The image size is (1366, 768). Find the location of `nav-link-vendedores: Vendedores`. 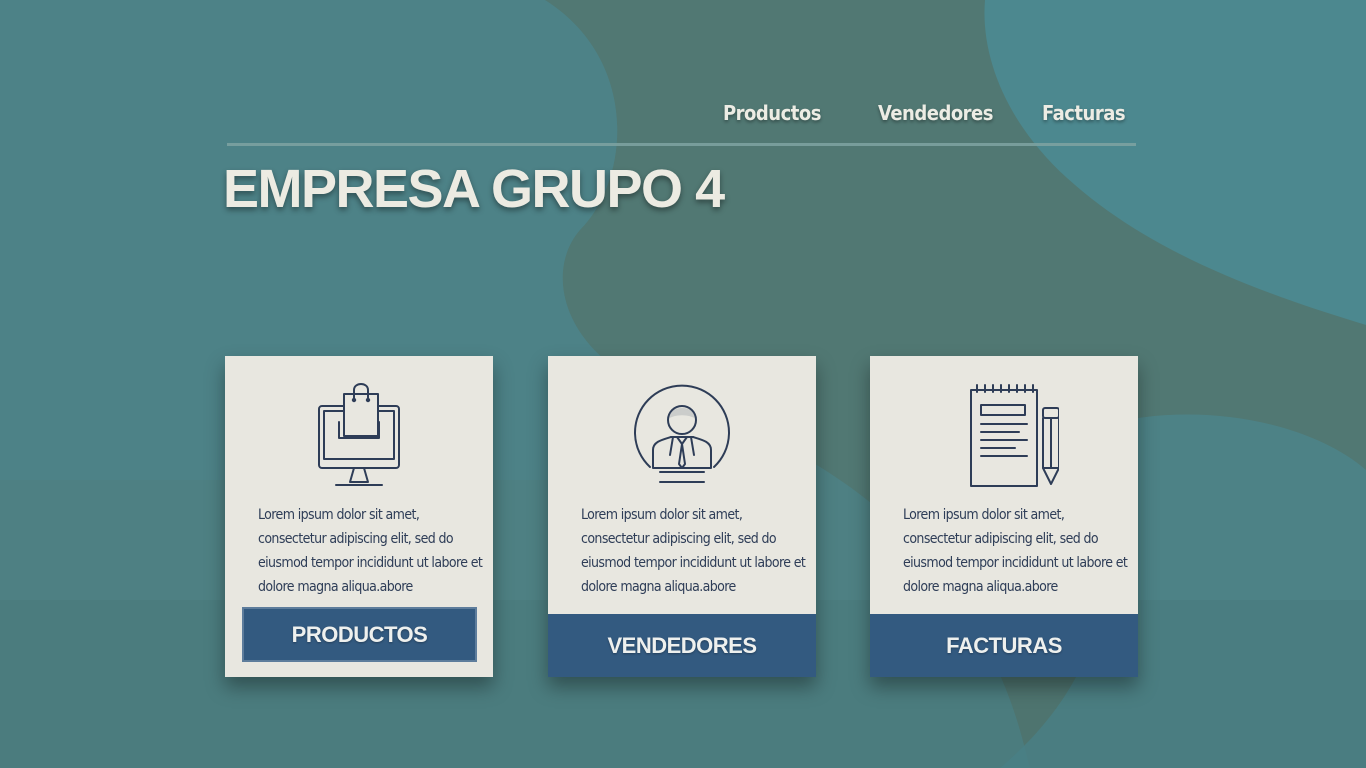

nav-link-vendedores: Vendedores is located at coordinates (935, 113).